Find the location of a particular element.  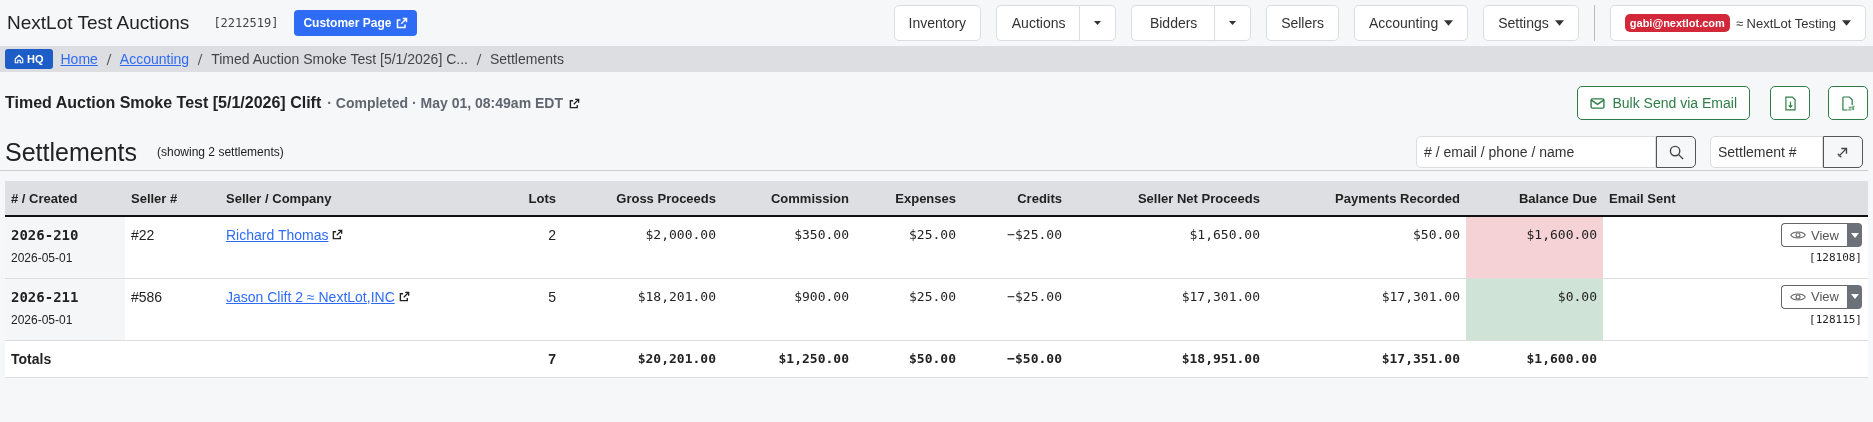

column-header: # / Created is located at coordinates (65, 198).